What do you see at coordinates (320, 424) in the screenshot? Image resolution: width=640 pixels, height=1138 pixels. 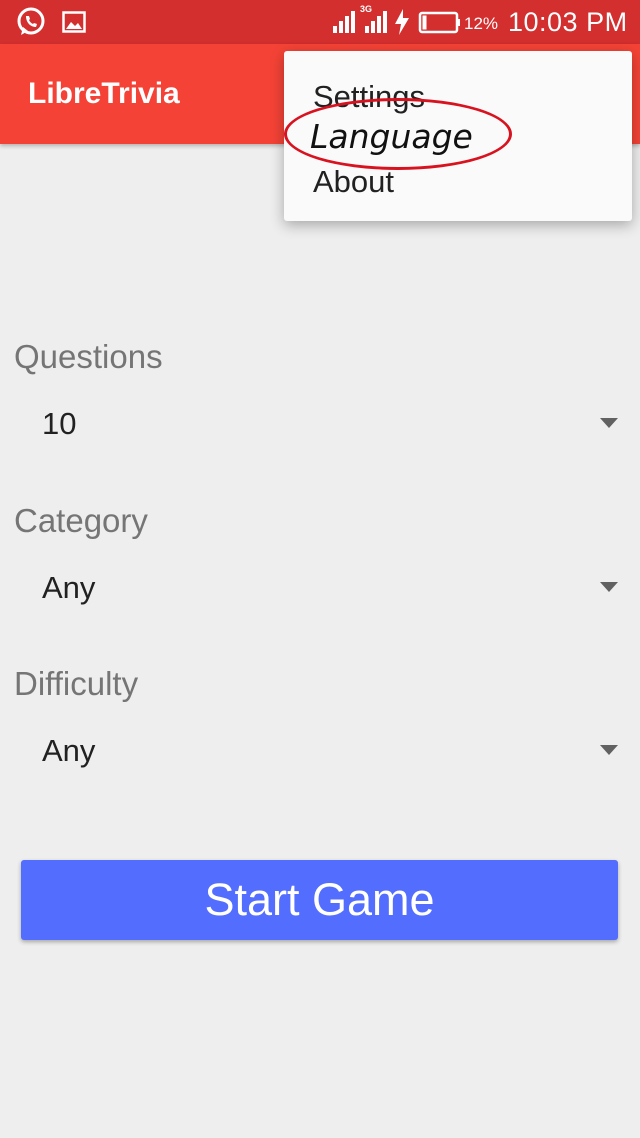 I see `questions-spinner: 10` at bounding box center [320, 424].